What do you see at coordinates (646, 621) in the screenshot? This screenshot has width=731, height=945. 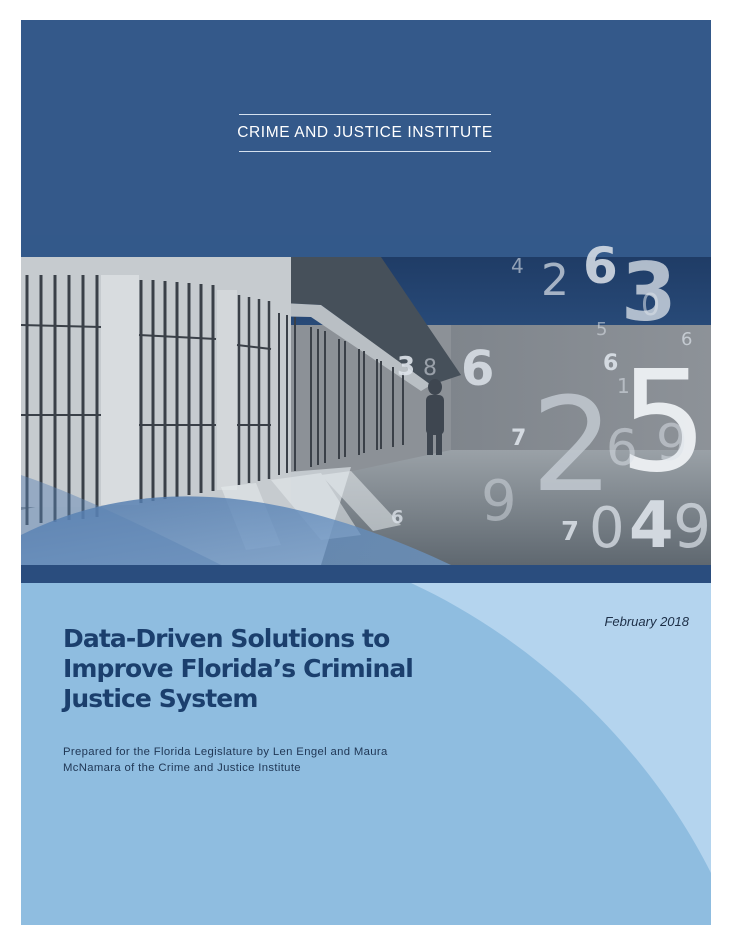 I see `publication-date: February 2018` at bounding box center [646, 621].